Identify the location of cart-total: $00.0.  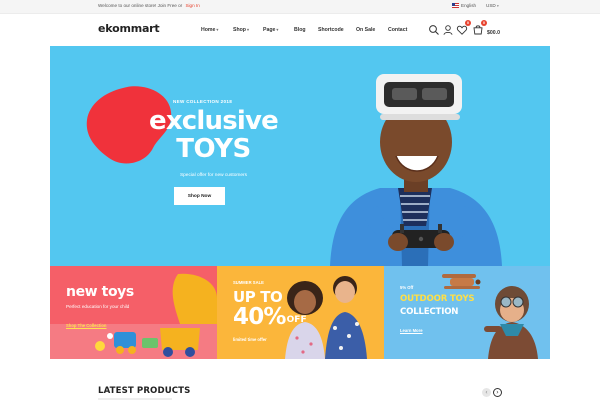
(493, 33).